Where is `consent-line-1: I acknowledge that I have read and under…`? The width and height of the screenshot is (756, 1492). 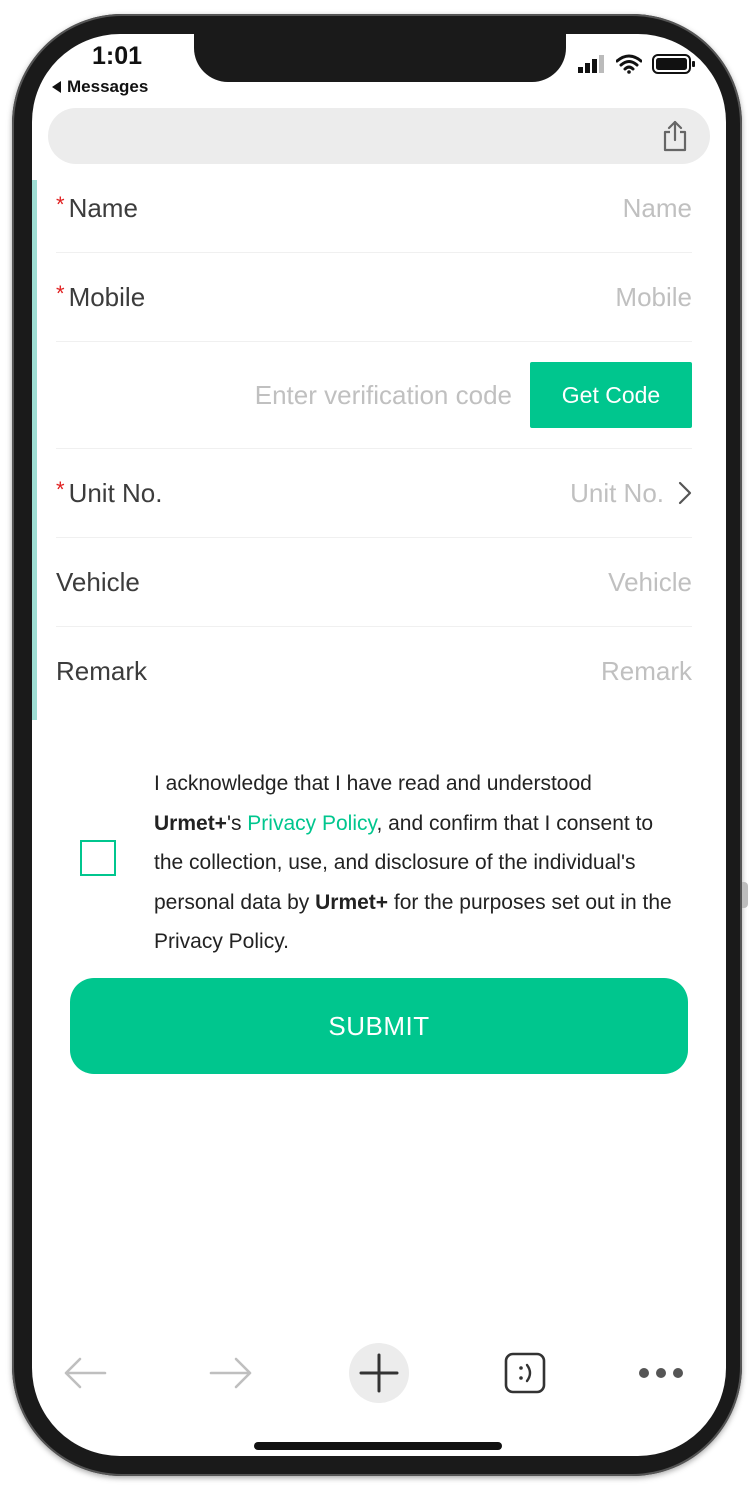 consent-line-1: I acknowledge that I have read and under… is located at coordinates (373, 783).